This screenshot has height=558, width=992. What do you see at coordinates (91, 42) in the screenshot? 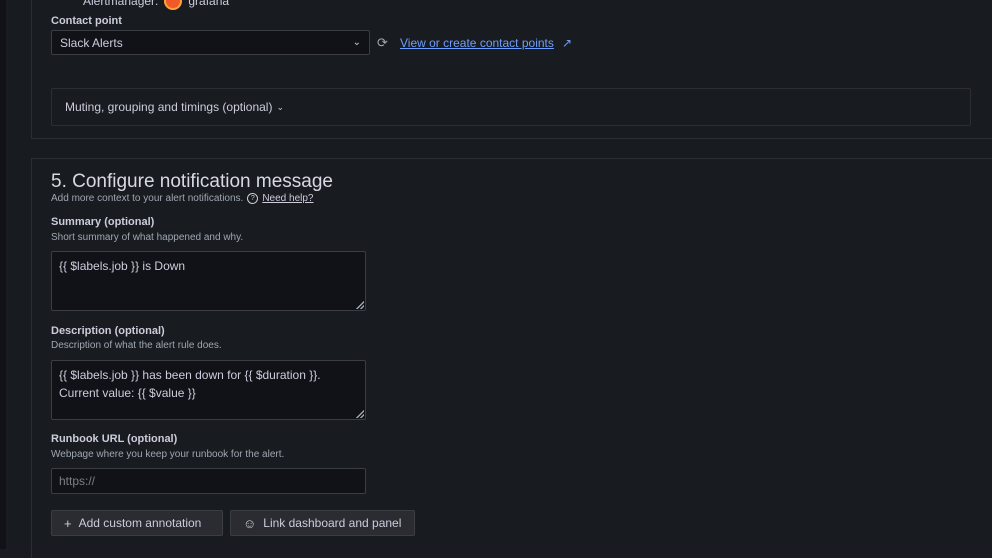
I see `contact-point-value: Slack Alerts` at bounding box center [91, 42].